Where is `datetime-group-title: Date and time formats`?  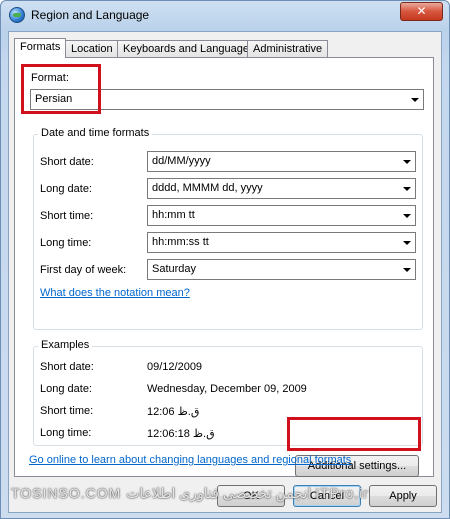 datetime-group-title: Date and time formats is located at coordinates (95, 133).